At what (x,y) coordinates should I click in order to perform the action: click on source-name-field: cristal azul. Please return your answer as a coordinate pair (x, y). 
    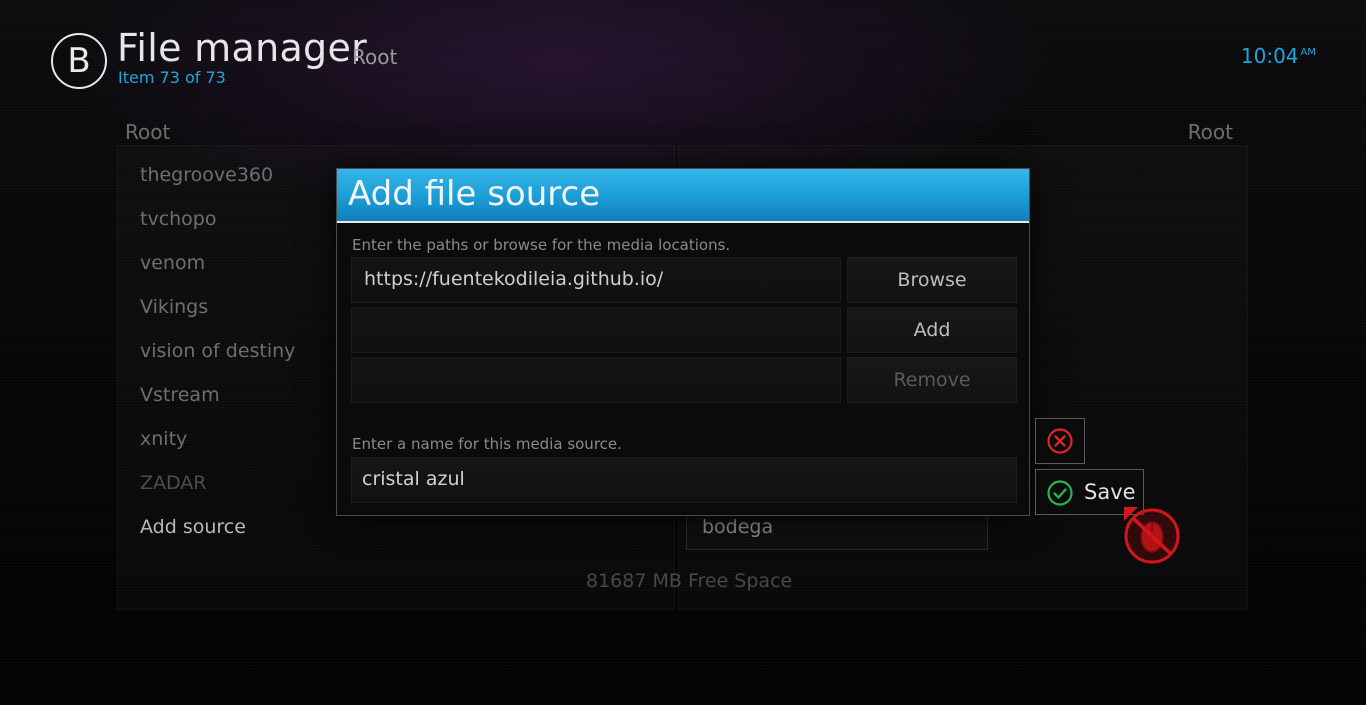
    Looking at the image, I should click on (684, 480).